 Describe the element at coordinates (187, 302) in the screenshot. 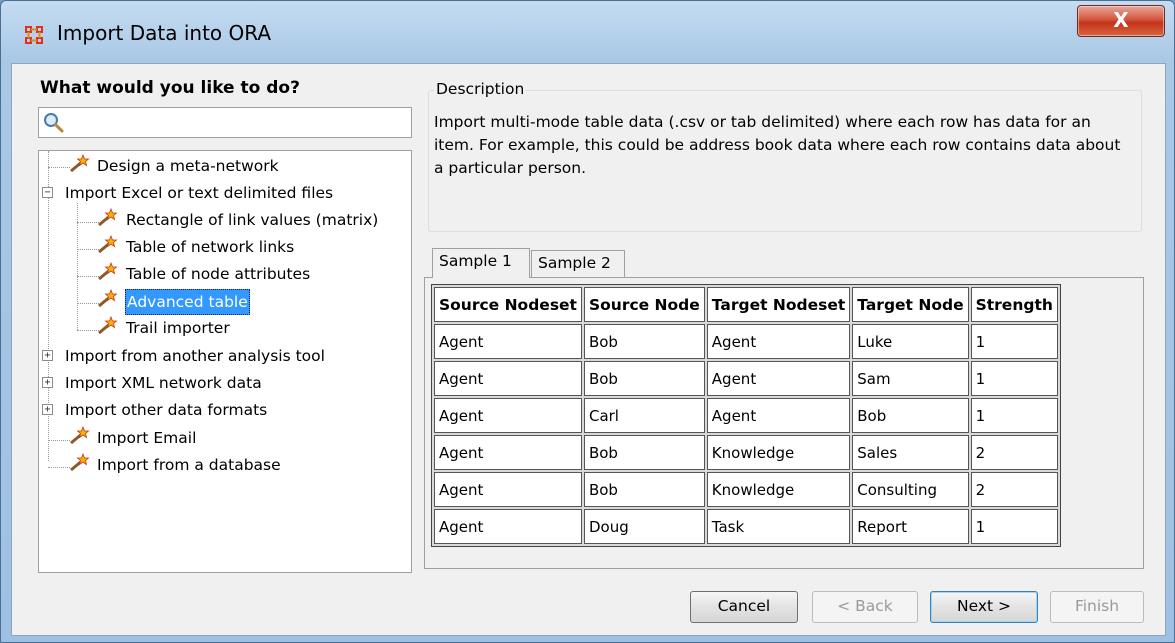

I see `tree-item-label: Advanced table` at that location.